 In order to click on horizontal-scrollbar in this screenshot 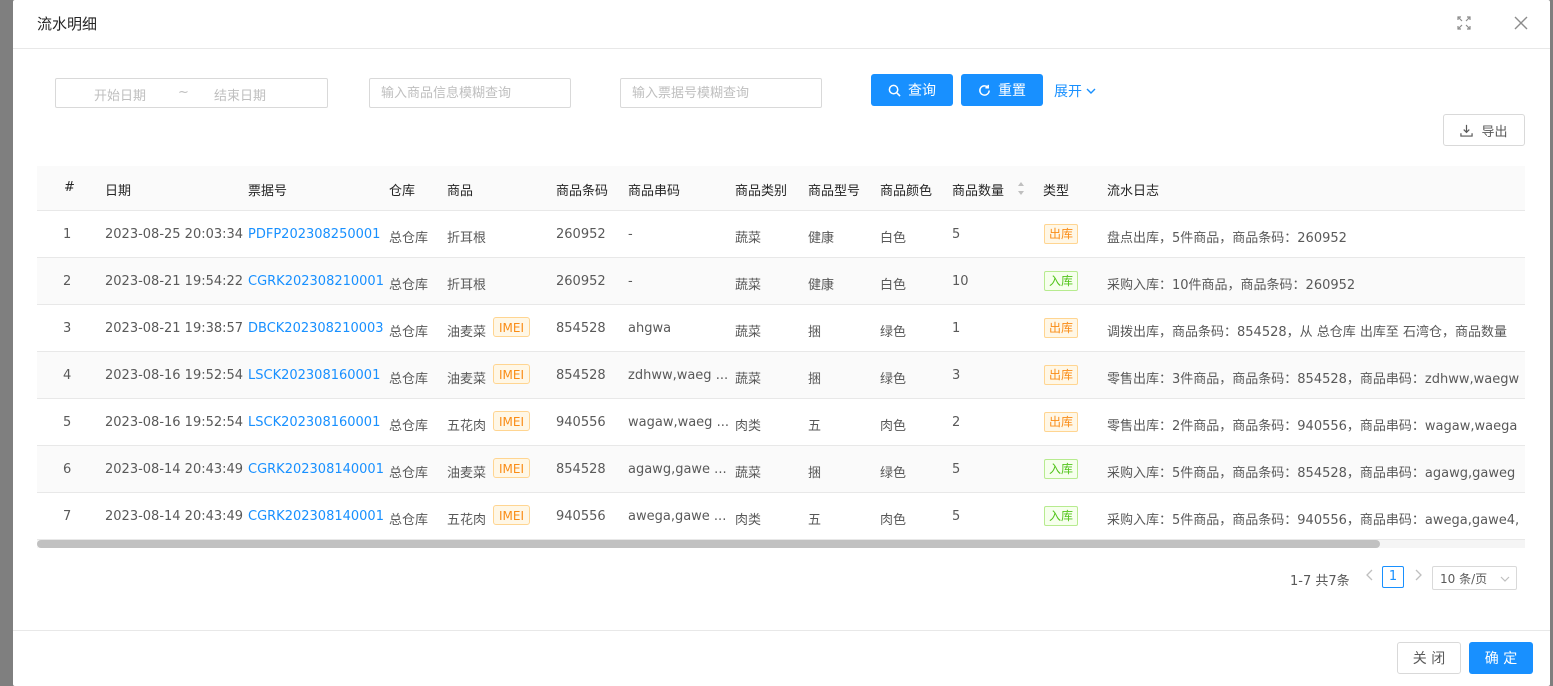, I will do `click(781, 544)`.